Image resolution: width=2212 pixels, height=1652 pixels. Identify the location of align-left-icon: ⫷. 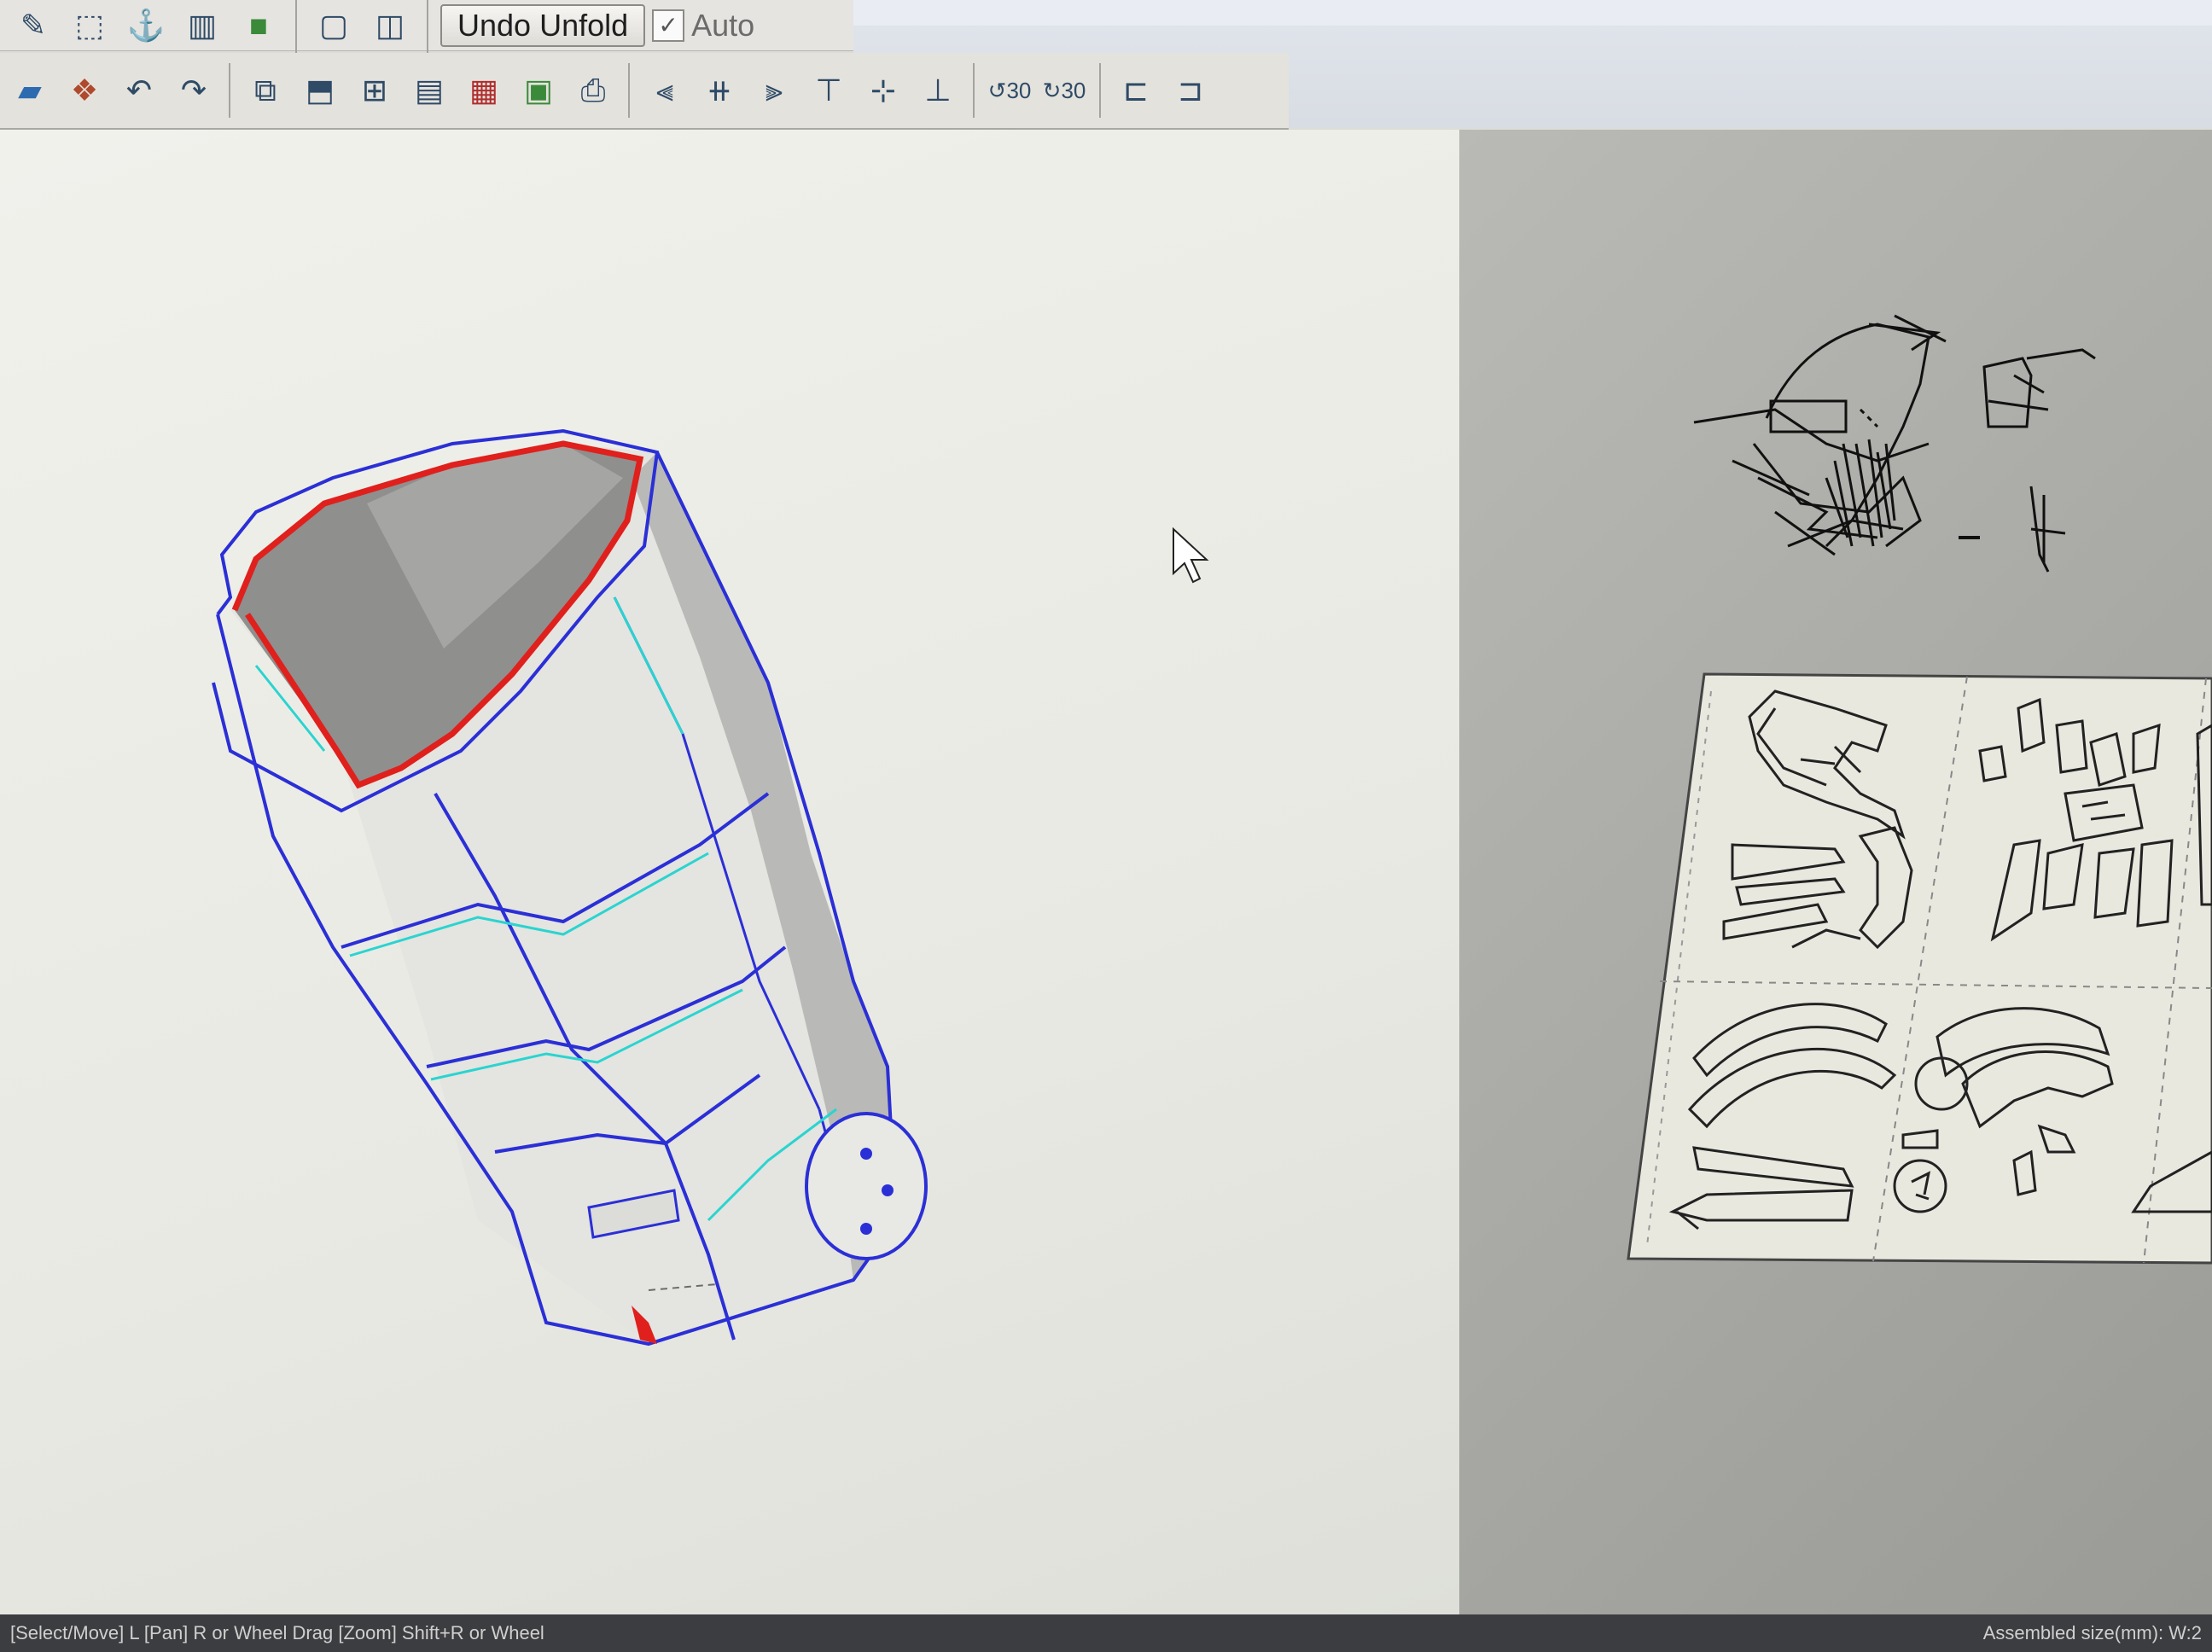
(665, 90).